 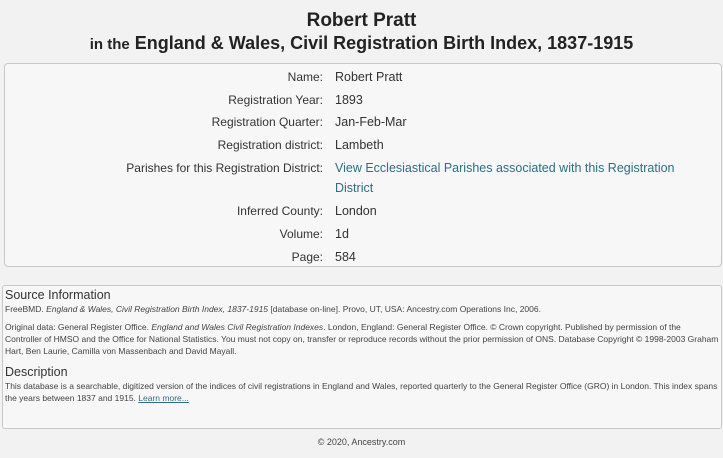 What do you see at coordinates (267, 122) in the screenshot?
I see `field-label: Registration Quarter:` at bounding box center [267, 122].